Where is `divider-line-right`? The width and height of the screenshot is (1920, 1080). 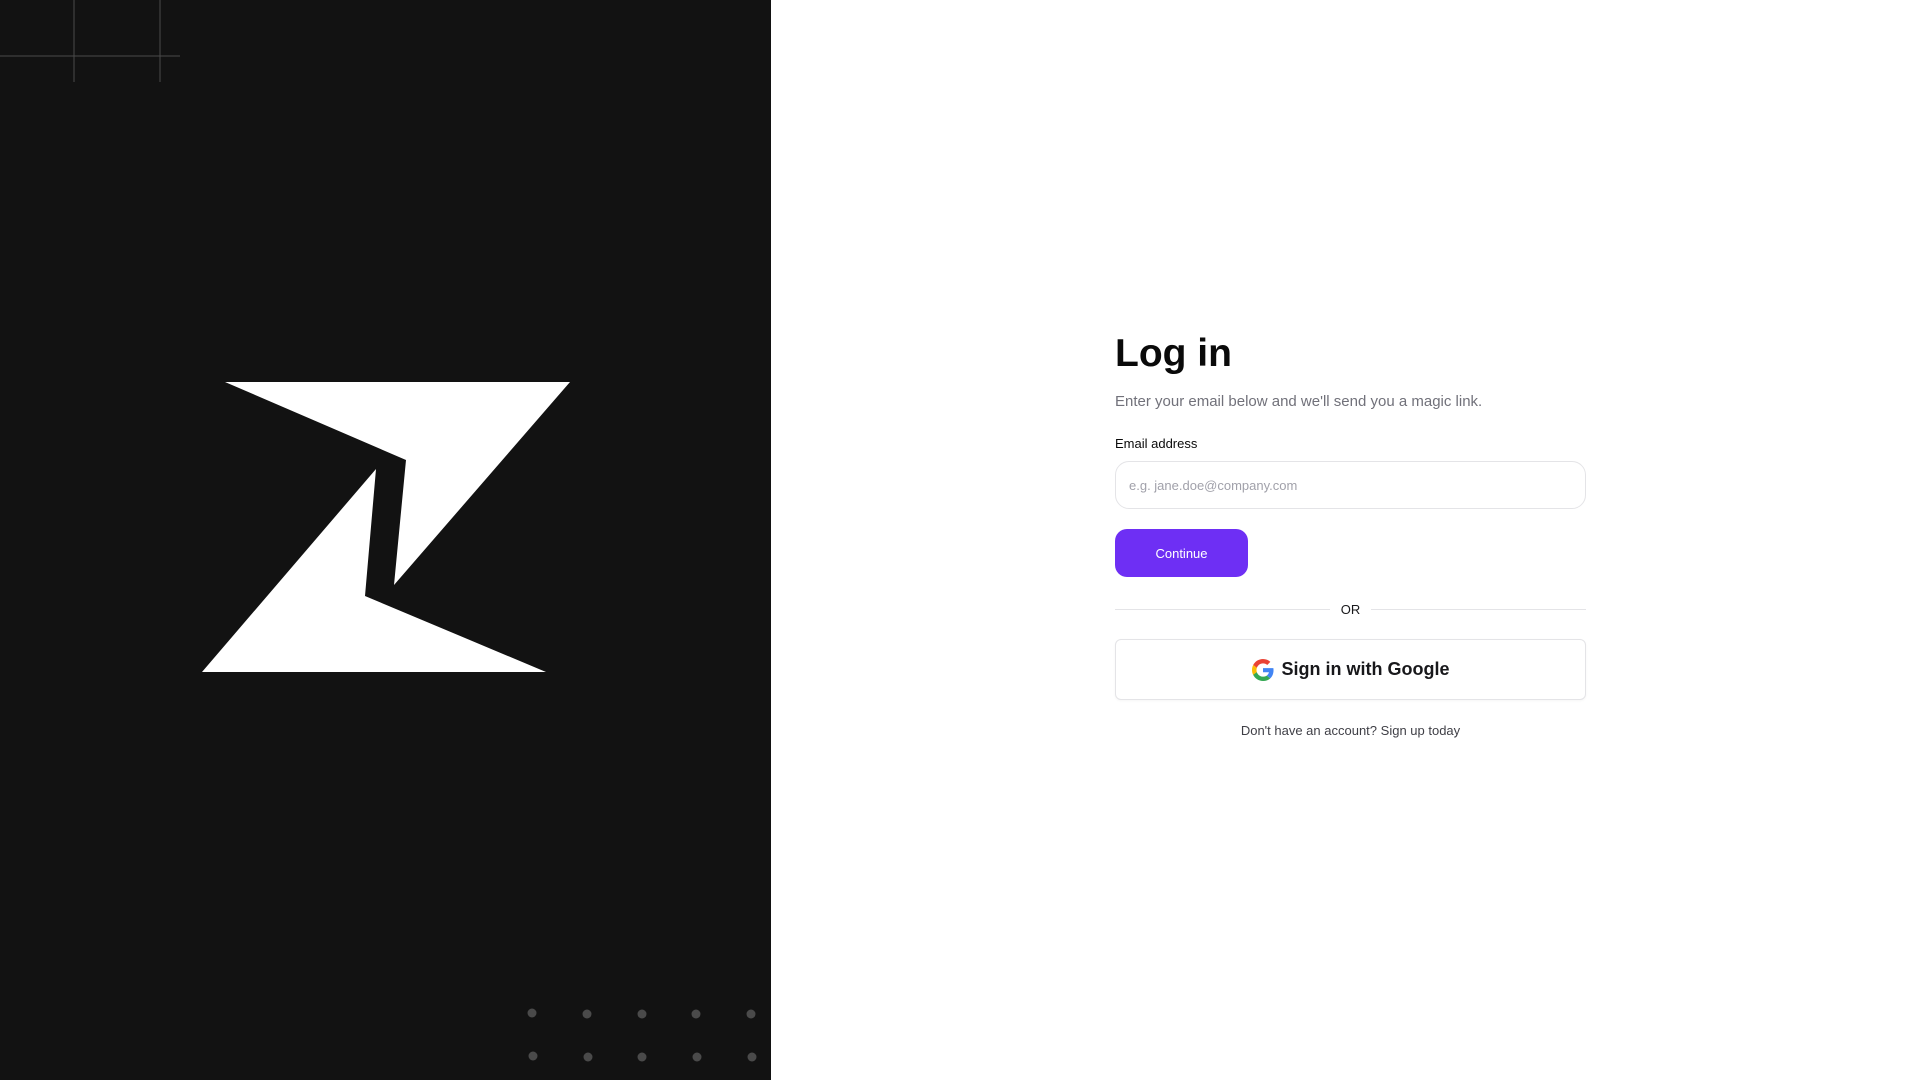
divider-line-right is located at coordinates (1478, 609).